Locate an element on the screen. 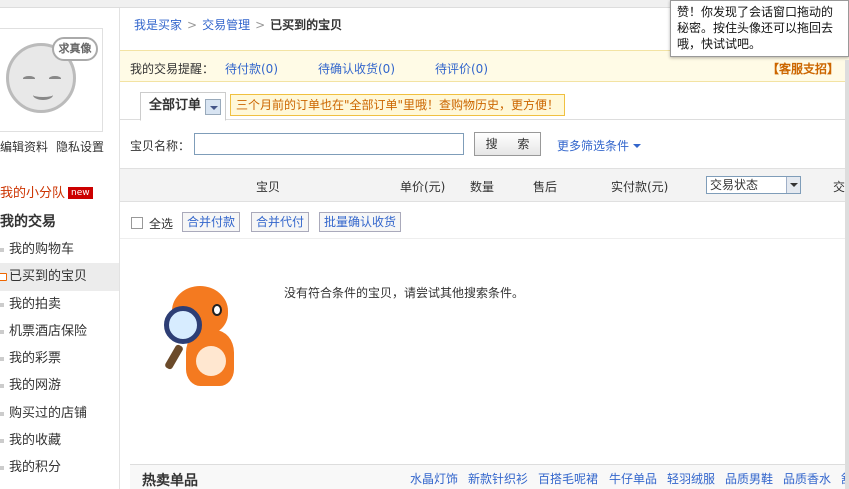  breadcrumb-trade-mgmt: 交易管理 is located at coordinates (226, 25).